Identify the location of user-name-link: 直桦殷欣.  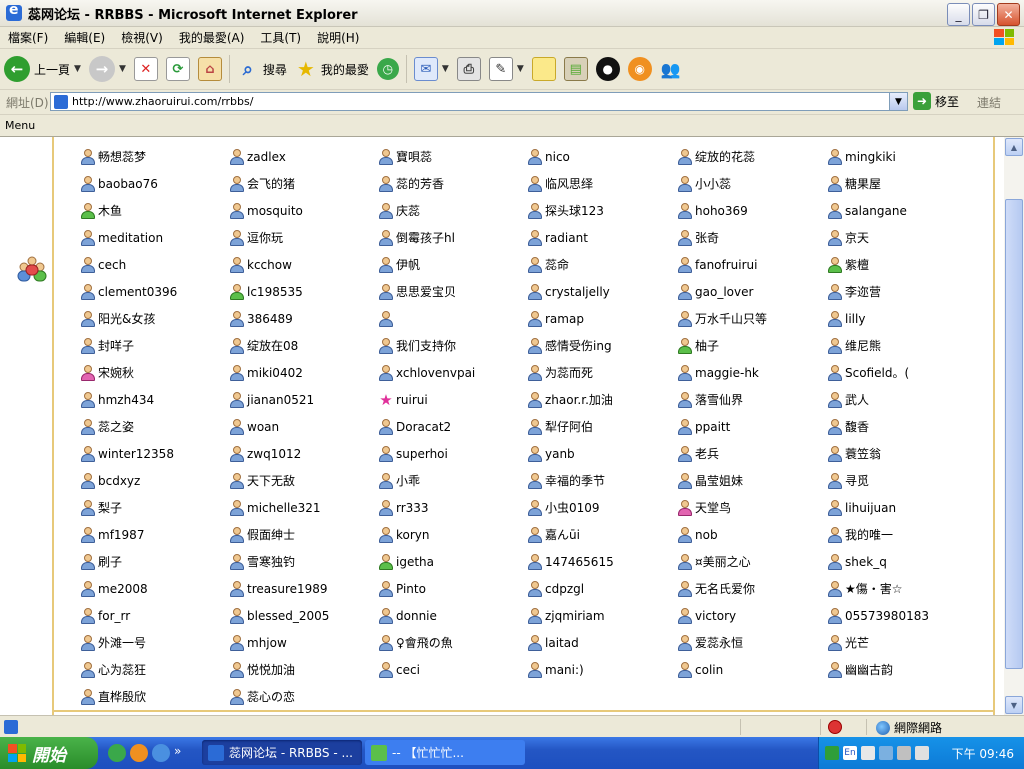
(122, 696).